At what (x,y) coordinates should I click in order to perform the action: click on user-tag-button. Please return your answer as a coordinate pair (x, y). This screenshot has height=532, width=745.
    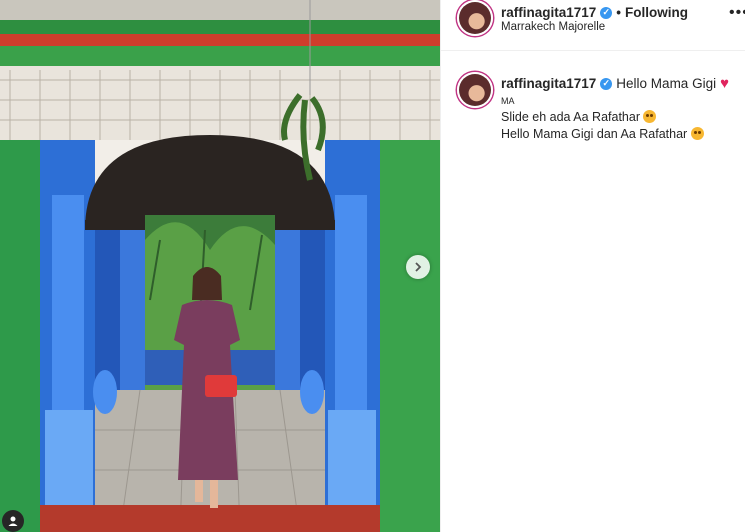
    Looking at the image, I should click on (13, 521).